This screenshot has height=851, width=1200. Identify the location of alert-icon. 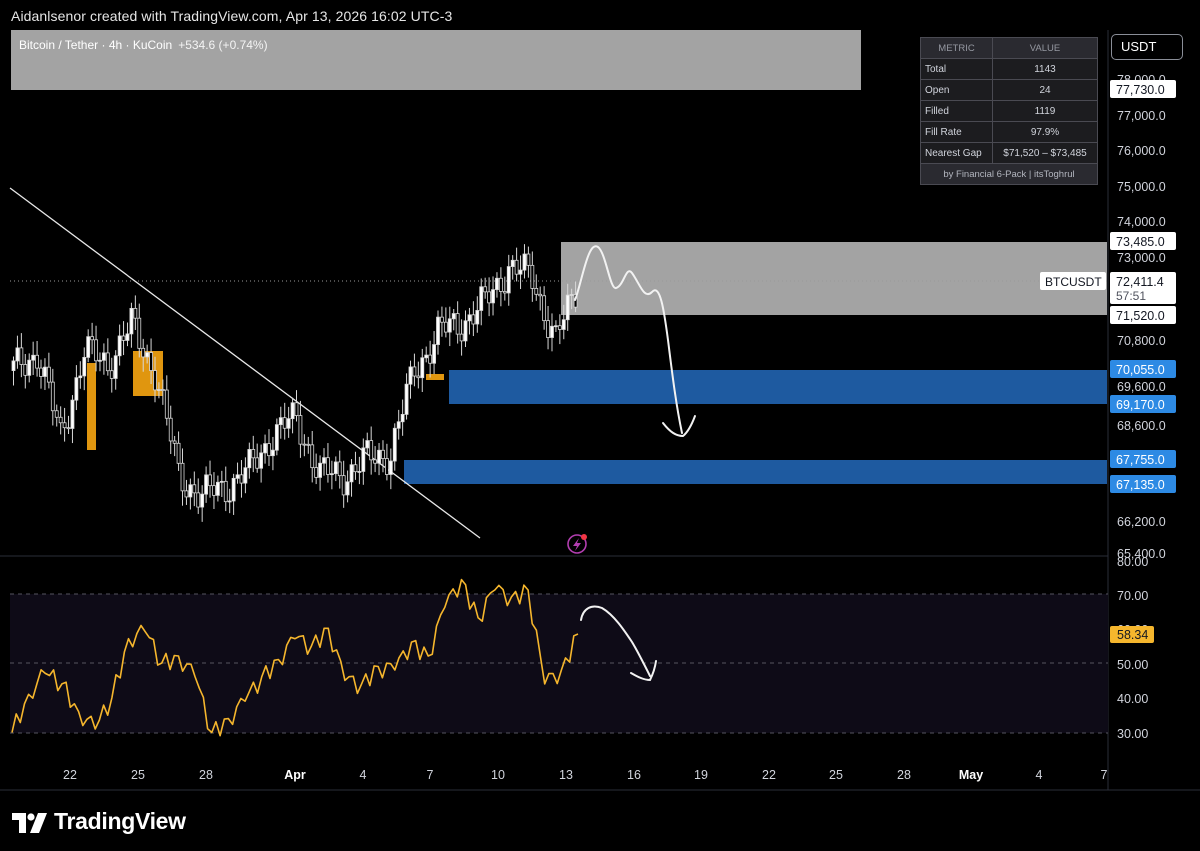
(577, 544).